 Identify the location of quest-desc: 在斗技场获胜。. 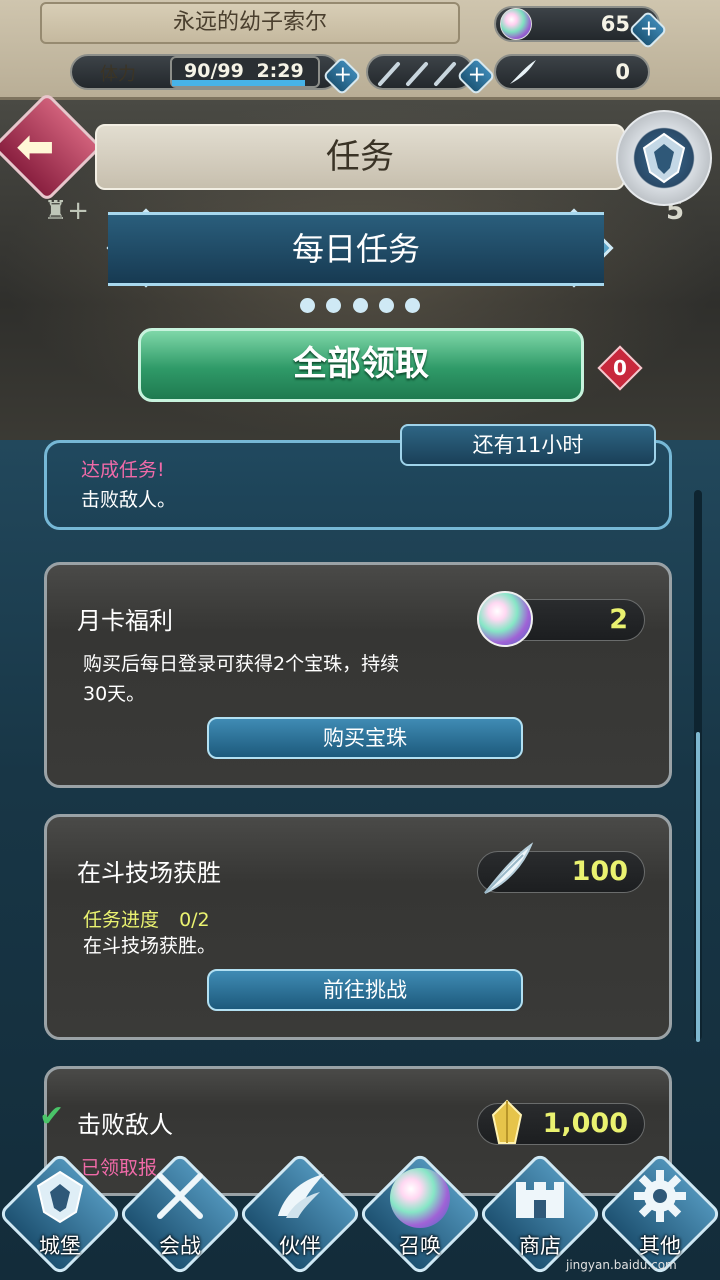
(150, 946).